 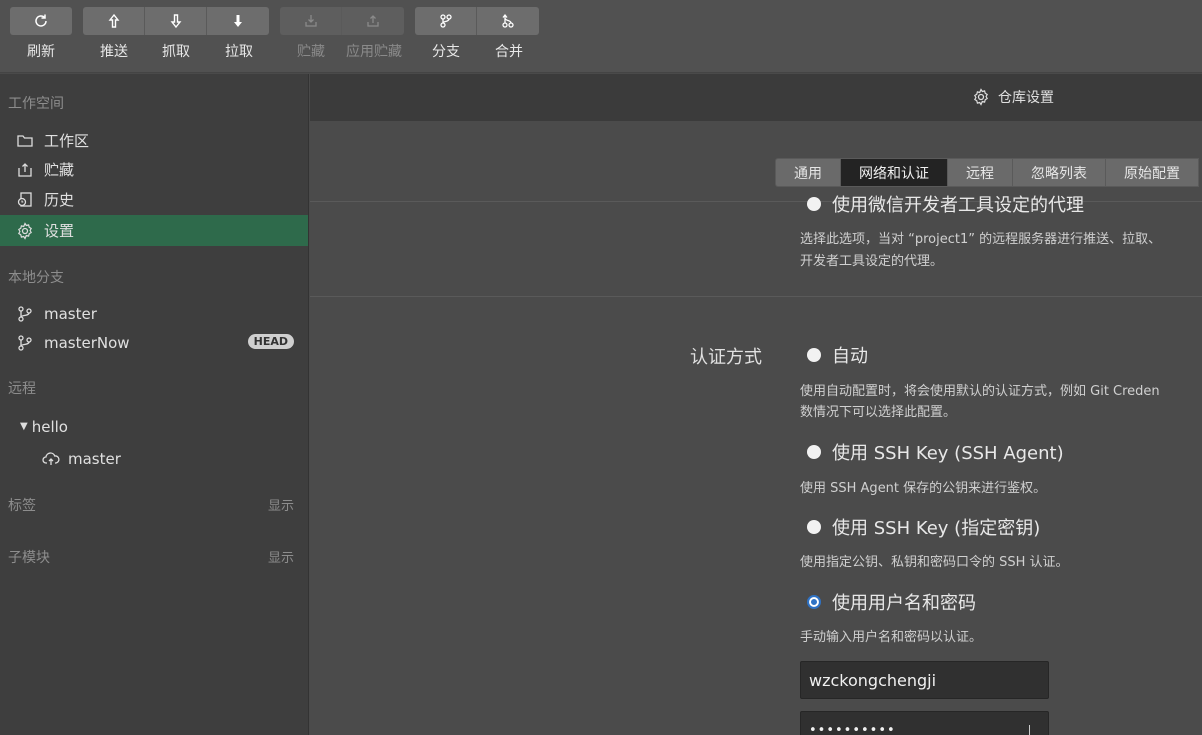 What do you see at coordinates (1152, 172) in the screenshot?
I see `tab-raw-config: 原始配置` at bounding box center [1152, 172].